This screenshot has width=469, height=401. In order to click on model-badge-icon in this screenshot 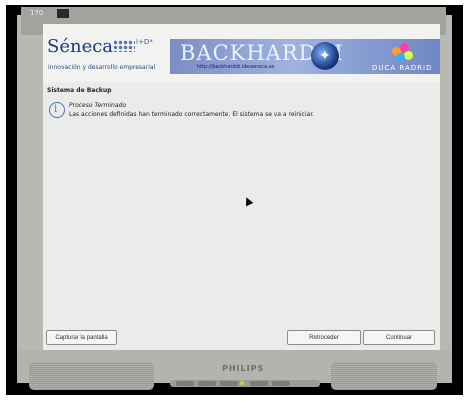, I will do `click(63, 13)`.